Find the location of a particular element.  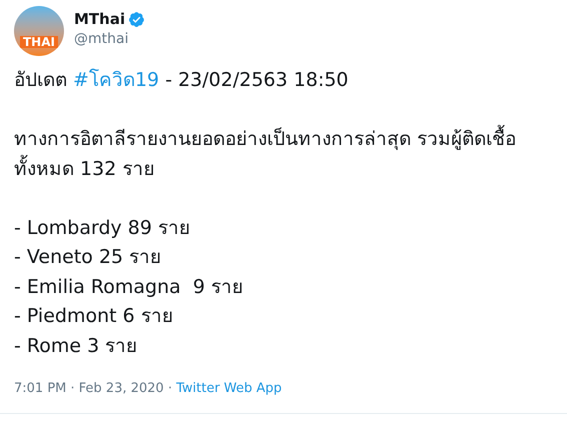

hashtag-link: #โควิด19 is located at coordinates (116, 80).